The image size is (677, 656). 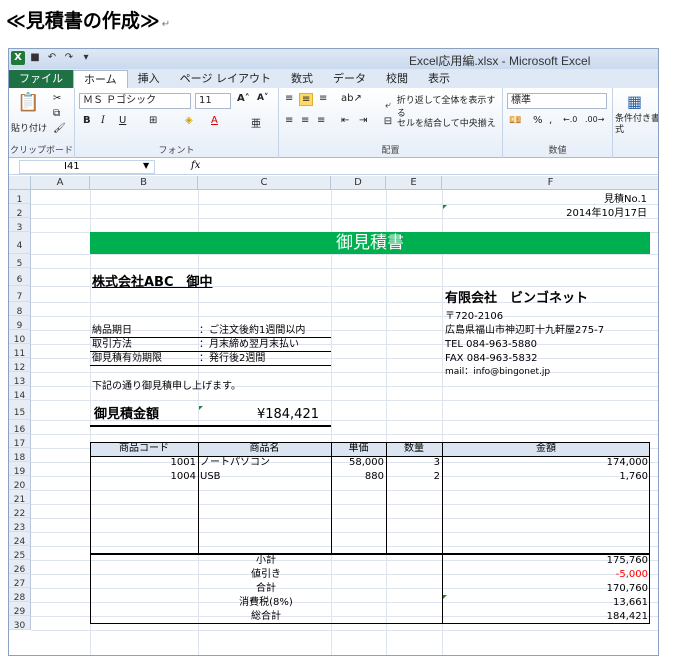 I want to click on font-color-icon: A, so click(x=214, y=120).